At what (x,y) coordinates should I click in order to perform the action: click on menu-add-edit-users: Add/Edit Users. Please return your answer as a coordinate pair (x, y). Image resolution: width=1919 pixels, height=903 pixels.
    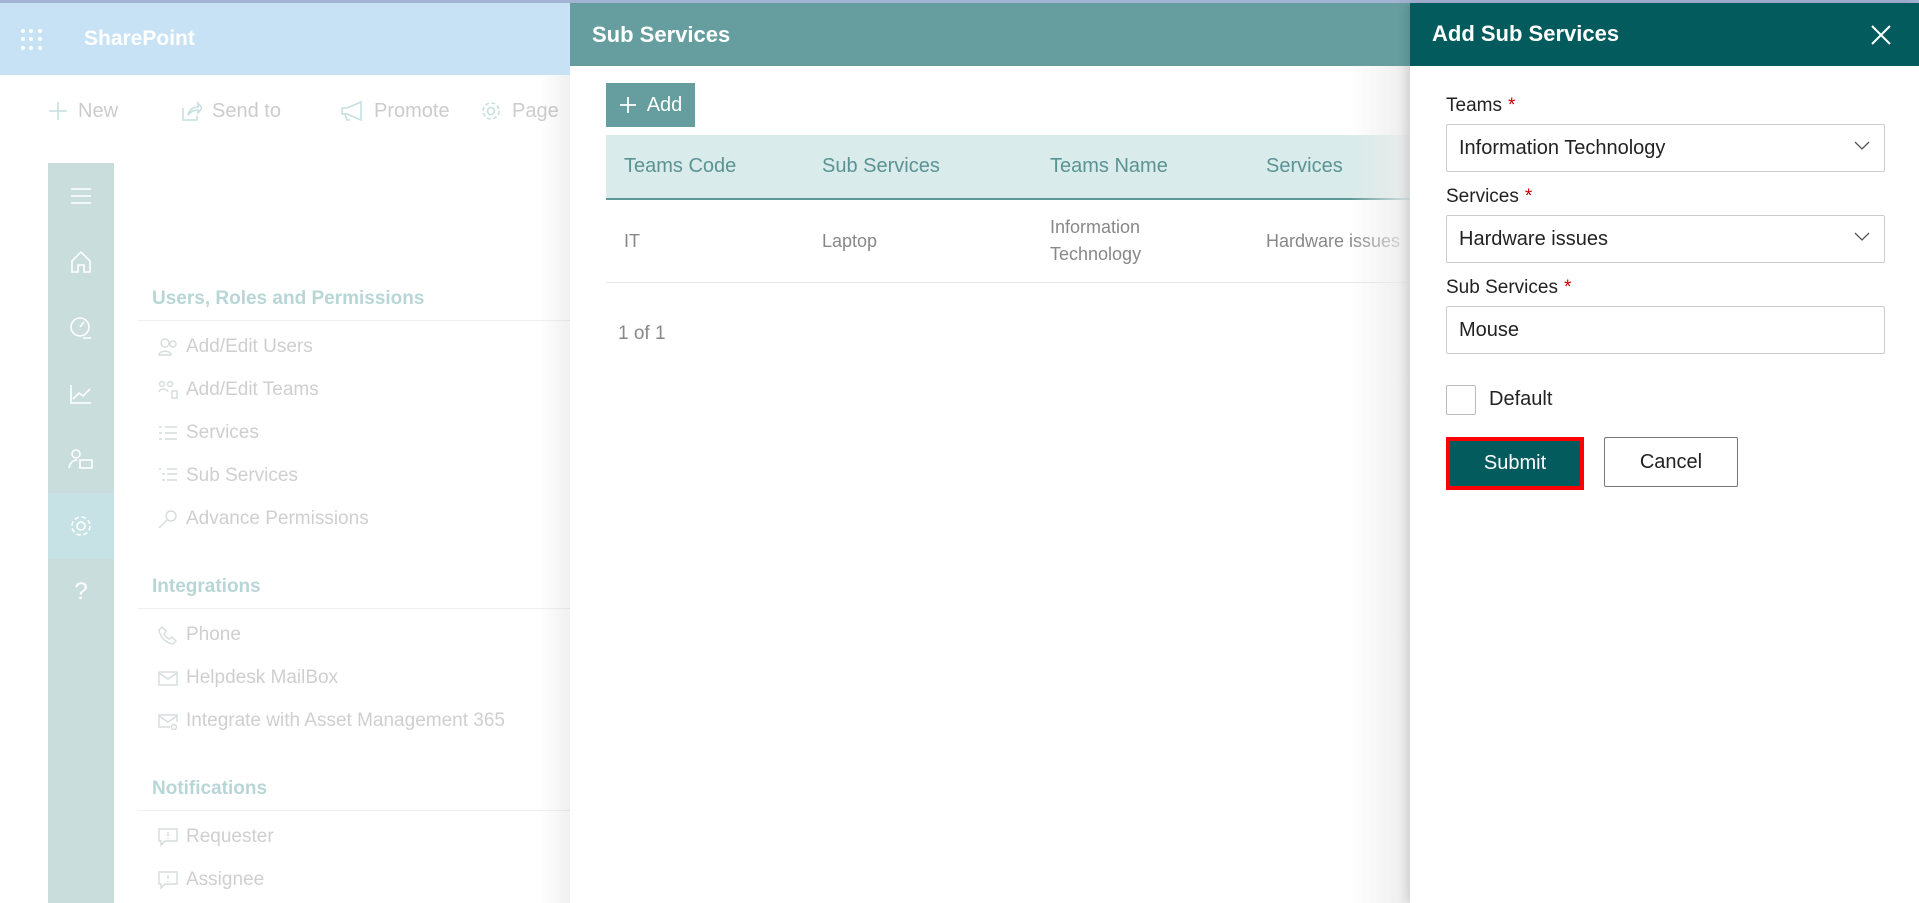
    Looking at the image, I should click on (358, 346).